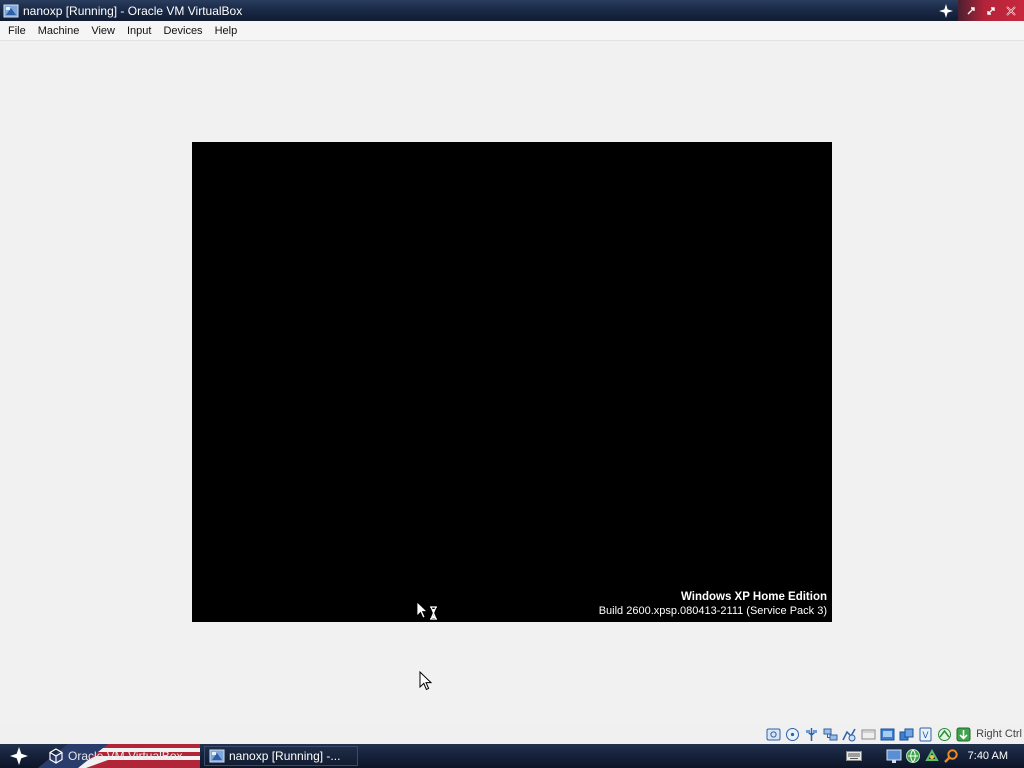 The image size is (1024, 768). I want to click on menu-view: View, so click(103, 31).